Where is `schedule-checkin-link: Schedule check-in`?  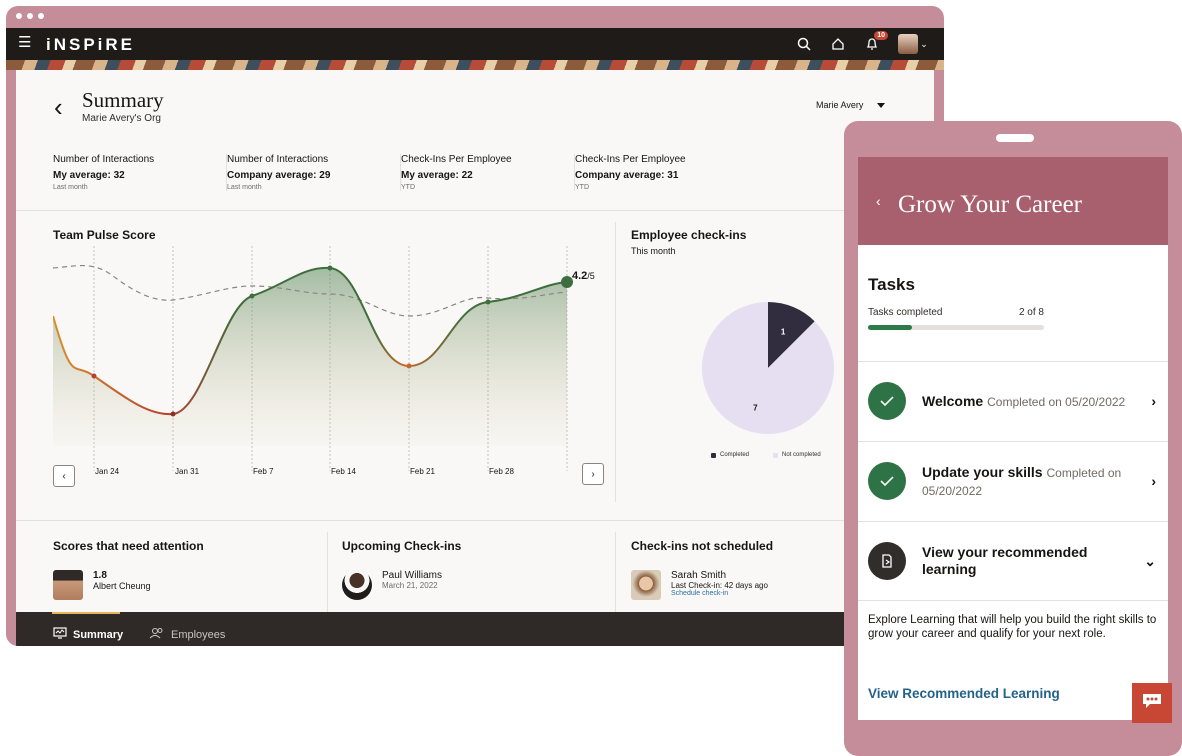 schedule-checkin-link: Schedule check-in is located at coordinates (719, 593).